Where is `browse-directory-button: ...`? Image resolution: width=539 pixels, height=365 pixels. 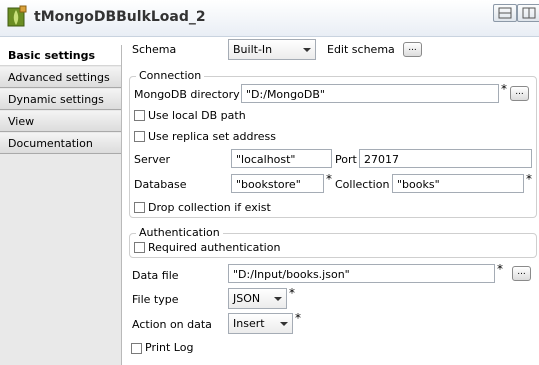 browse-directory-button: ... is located at coordinates (519, 93).